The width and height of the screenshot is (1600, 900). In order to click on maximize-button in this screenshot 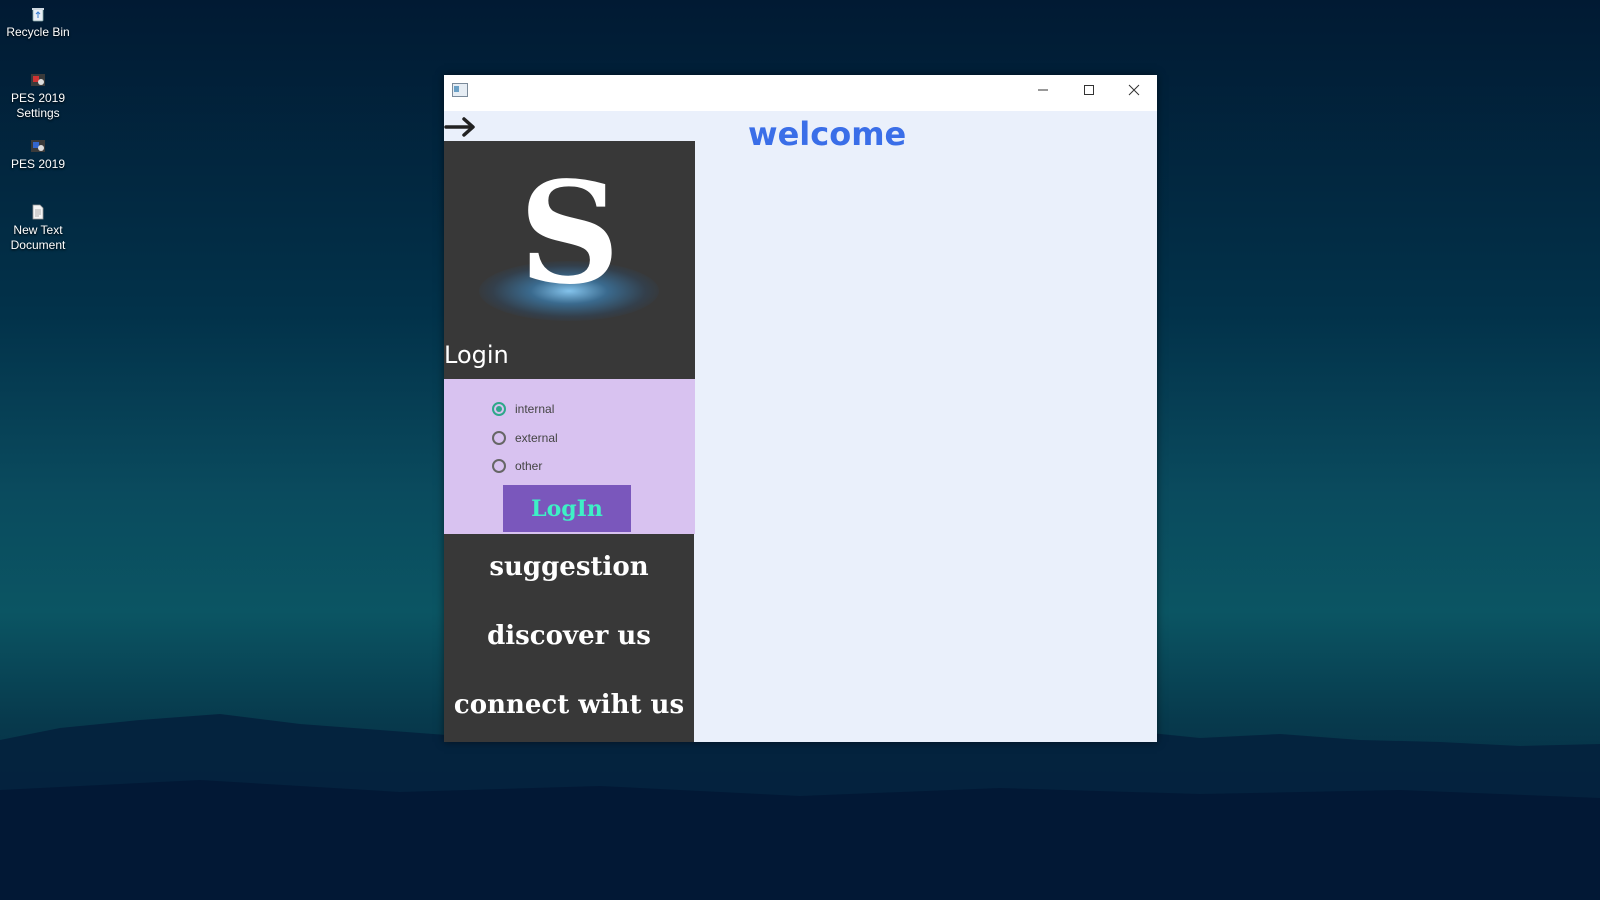, I will do `click(1089, 90)`.